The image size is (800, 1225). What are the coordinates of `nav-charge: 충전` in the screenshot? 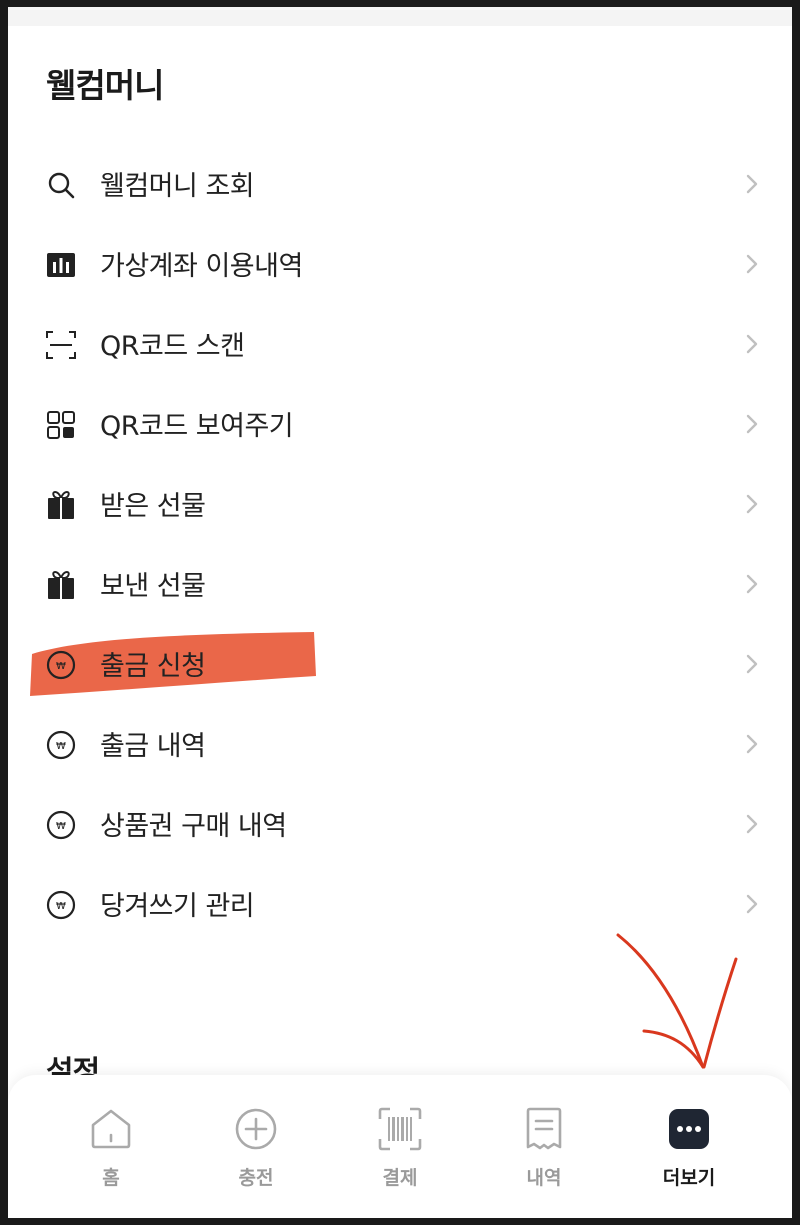 It's located at (256, 1150).